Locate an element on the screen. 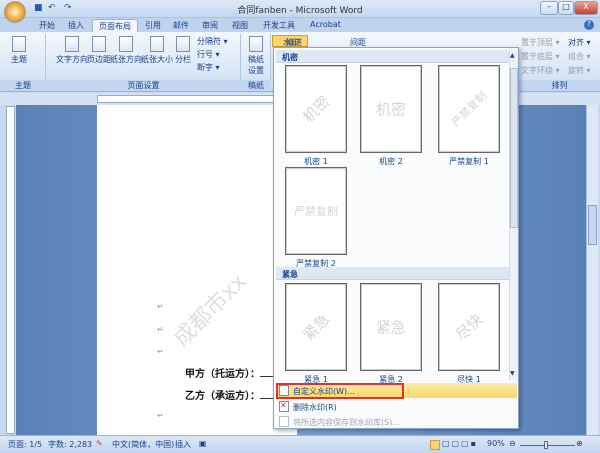  margins-button: 页边距 is located at coordinates (99, 50).